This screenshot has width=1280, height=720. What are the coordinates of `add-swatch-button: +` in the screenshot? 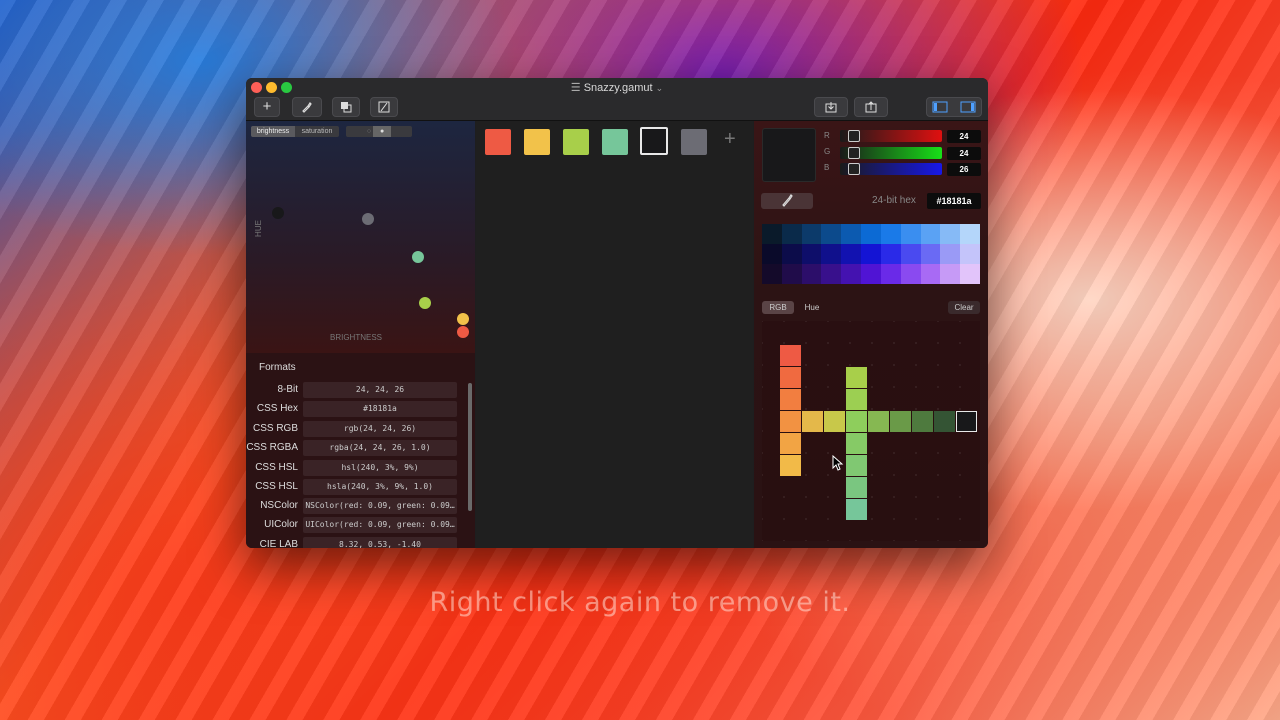 It's located at (730, 139).